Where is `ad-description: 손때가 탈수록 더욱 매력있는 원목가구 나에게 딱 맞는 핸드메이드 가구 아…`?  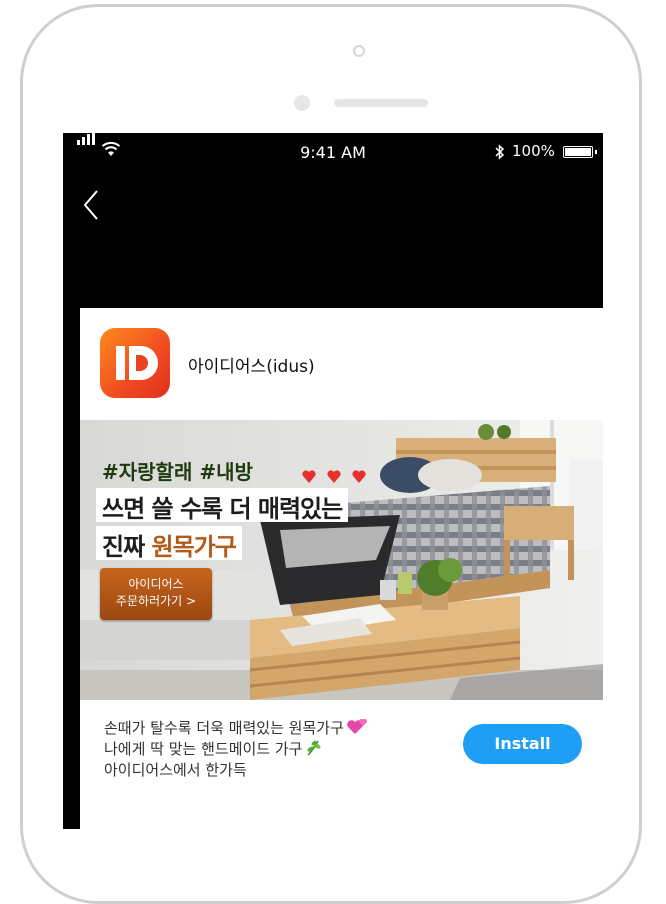 ad-description: 손때가 탈수록 더욱 매력있는 원목가구 나에게 딱 맞는 핸드메이드 가구 아… is located at coordinates (284, 749).